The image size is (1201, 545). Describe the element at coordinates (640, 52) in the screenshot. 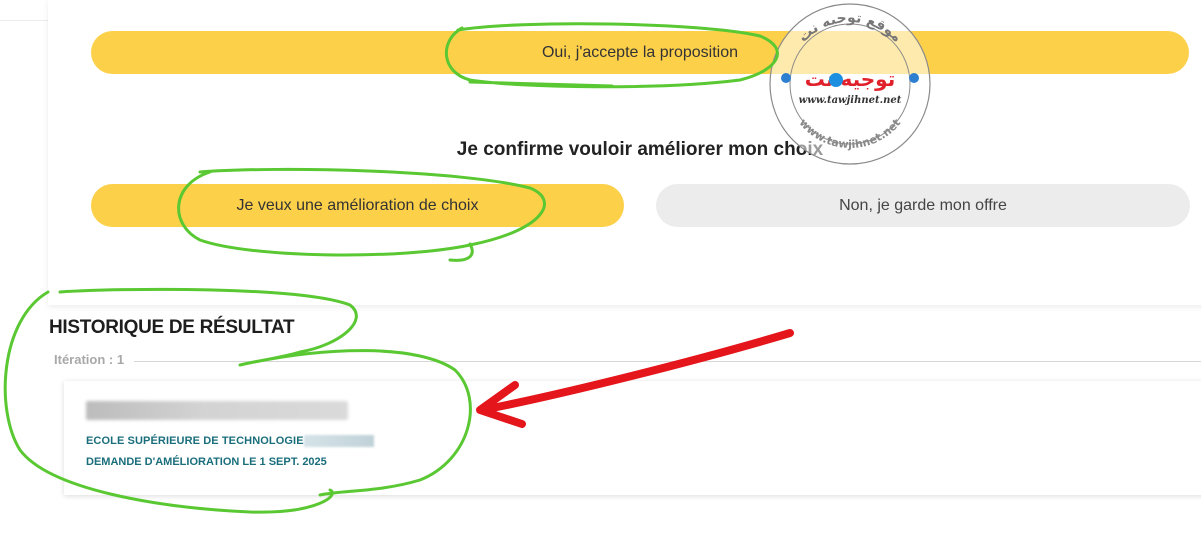

I see `accept-proposal-button: Oui, j'accepte la proposition` at that location.